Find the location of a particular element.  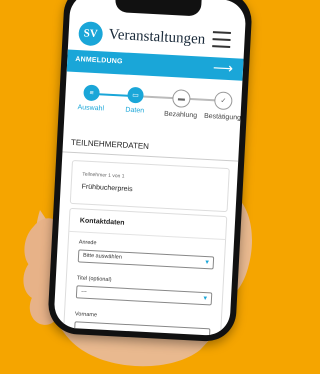

titel-value: --- is located at coordinates (84, 291).